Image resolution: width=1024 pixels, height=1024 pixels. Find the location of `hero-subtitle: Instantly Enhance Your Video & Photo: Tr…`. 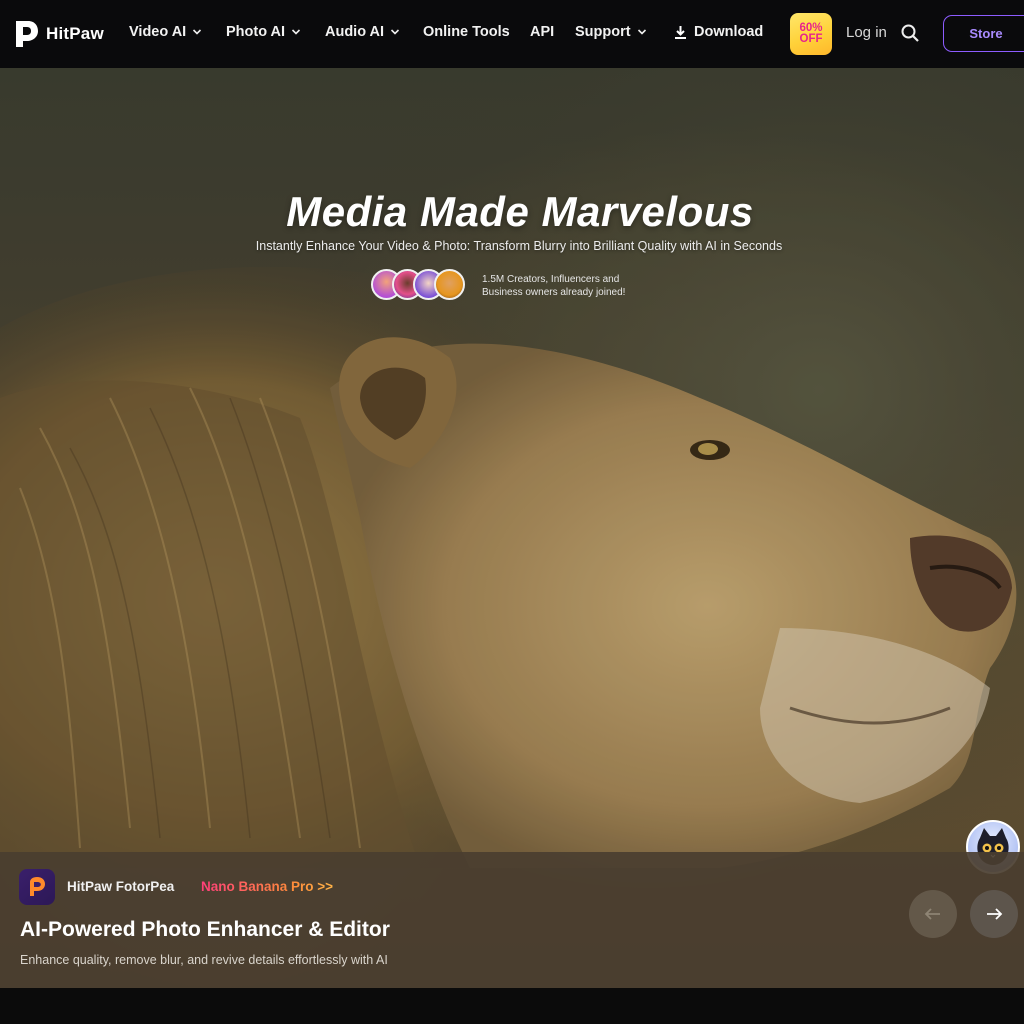

hero-subtitle: Instantly Enhance Your Video & Photo: Tr… is located at coordinates (519, 246).